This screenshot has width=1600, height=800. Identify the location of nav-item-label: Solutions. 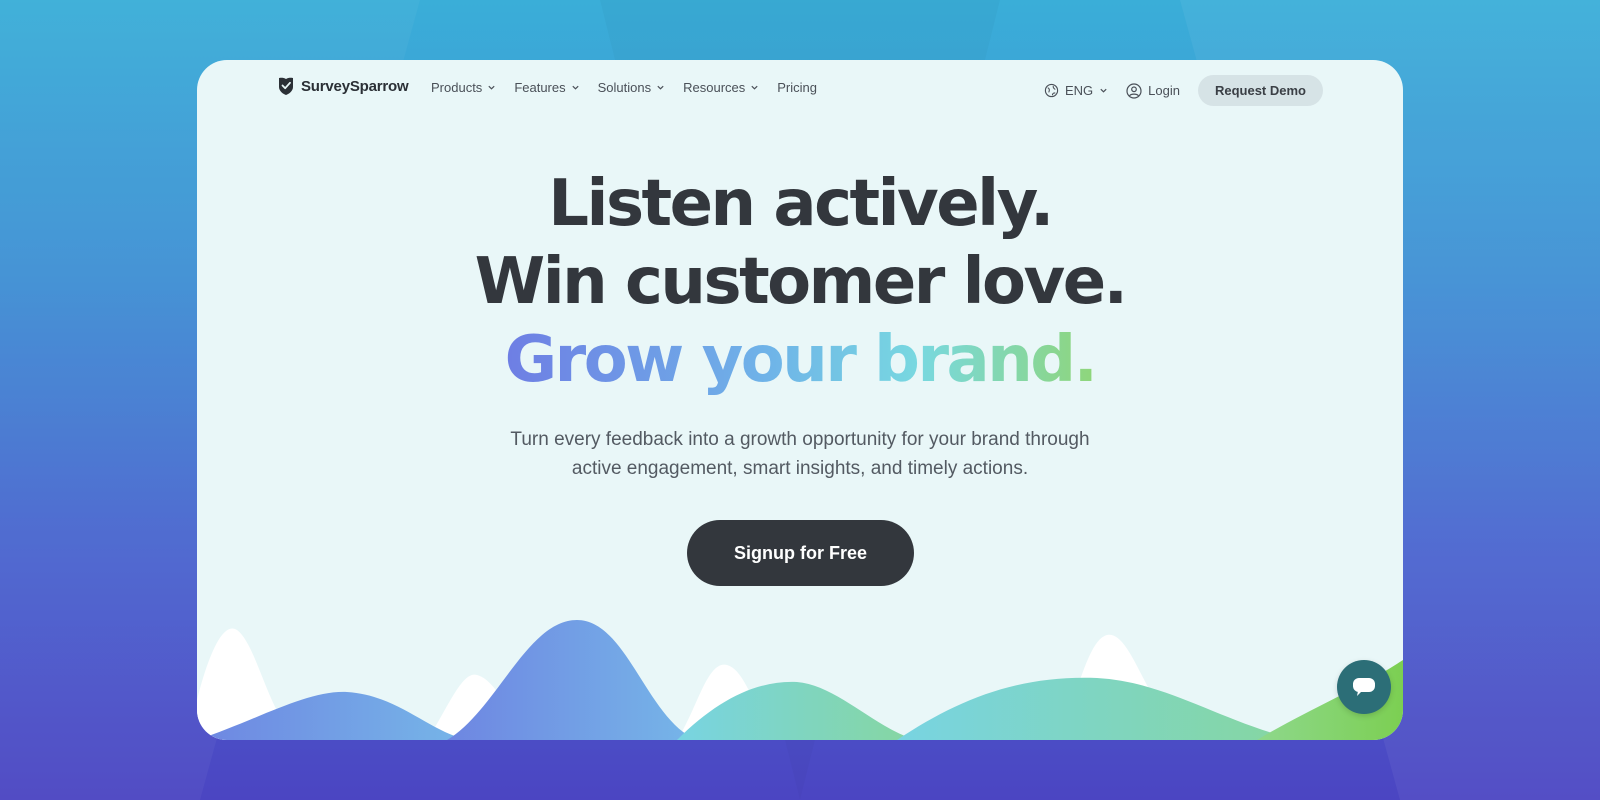
(624, 87).